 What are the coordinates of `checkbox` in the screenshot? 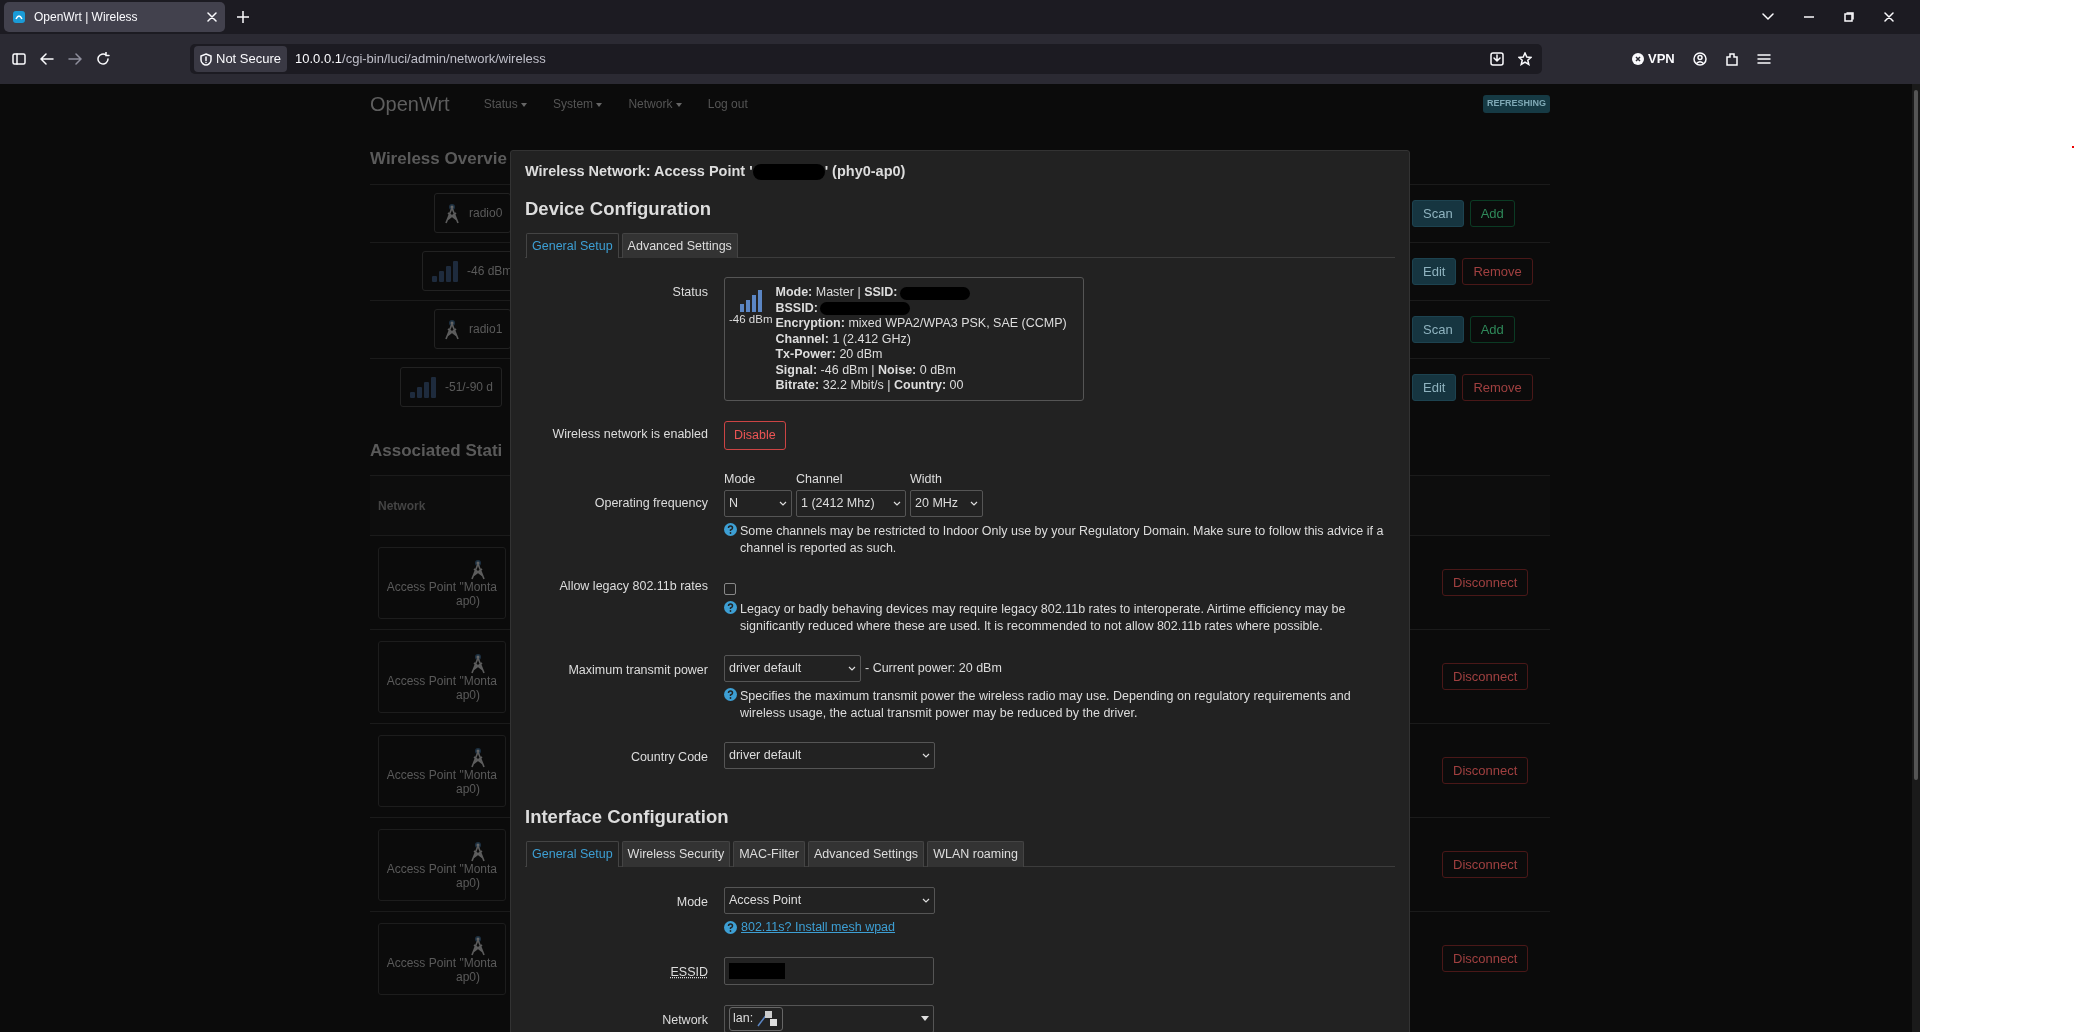 It's located at (730, 589).